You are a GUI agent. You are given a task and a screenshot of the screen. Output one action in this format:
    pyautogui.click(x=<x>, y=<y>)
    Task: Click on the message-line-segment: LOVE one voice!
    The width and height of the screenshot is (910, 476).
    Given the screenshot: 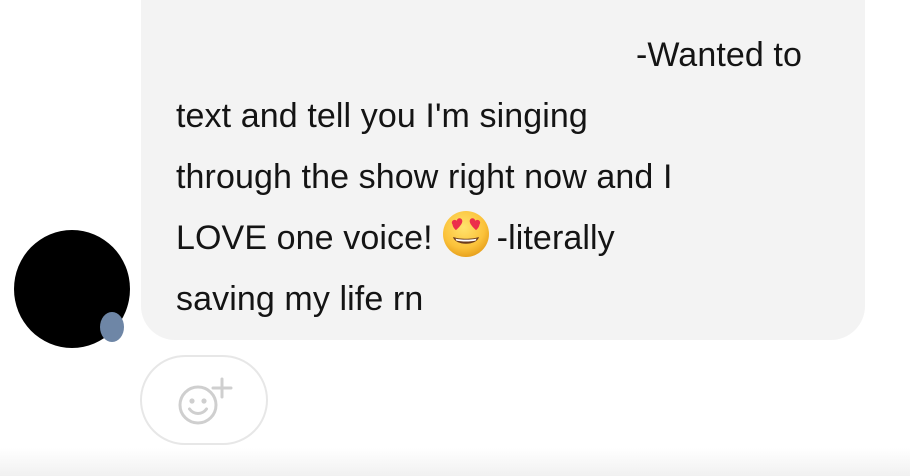 What is the action you would take?
    pyautogui.click(x=304, y=238)
    